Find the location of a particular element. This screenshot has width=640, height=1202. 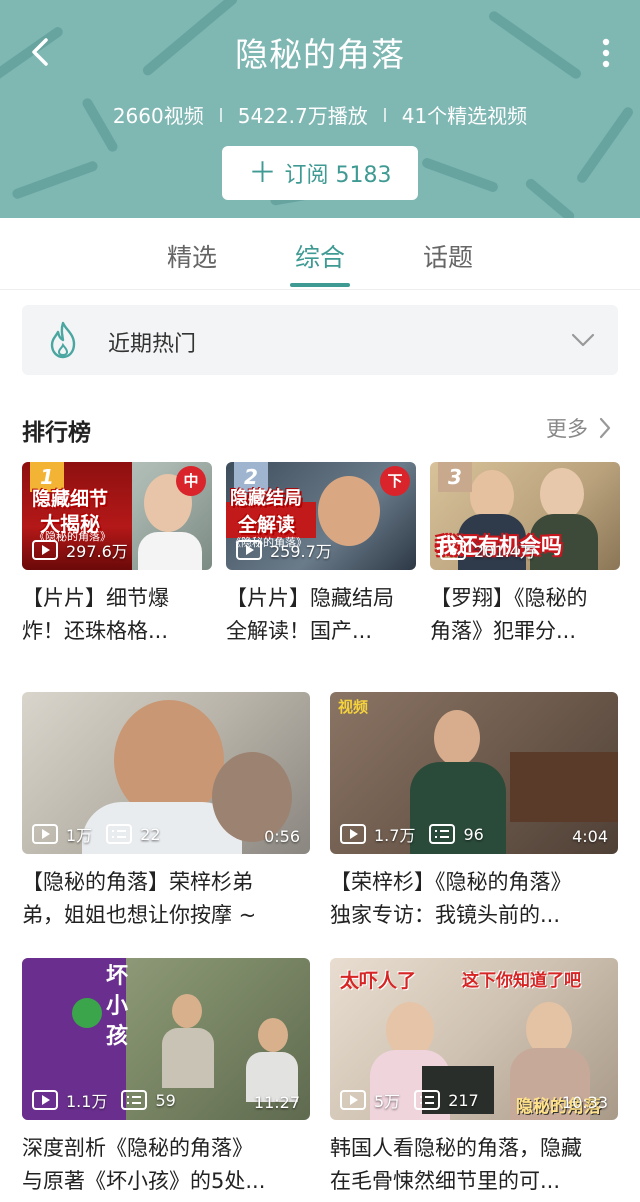

video-thumbnail: 坏小孩 1.1万 59 11:27 is located at coordinates (166, 1039).